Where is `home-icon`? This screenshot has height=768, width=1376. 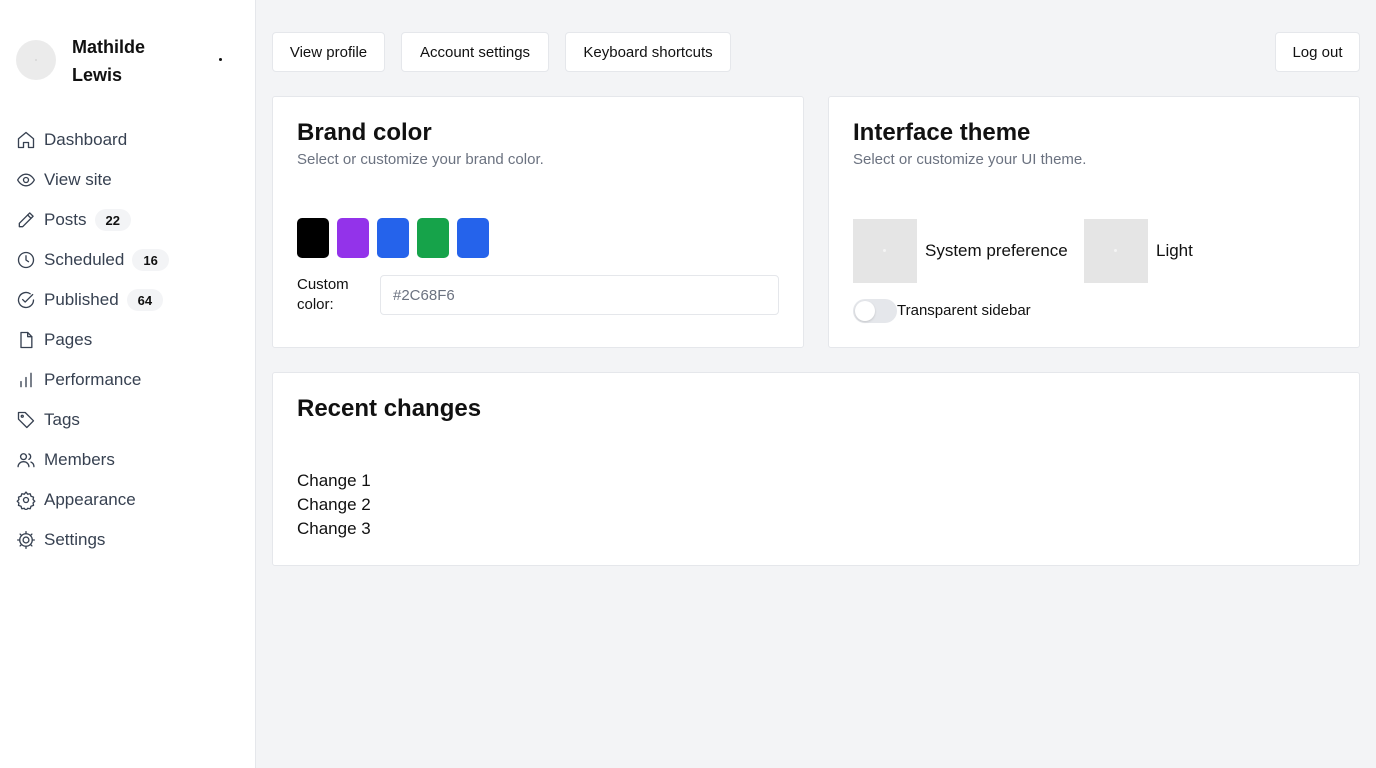
home-icon is located at coordinates (26, 140).